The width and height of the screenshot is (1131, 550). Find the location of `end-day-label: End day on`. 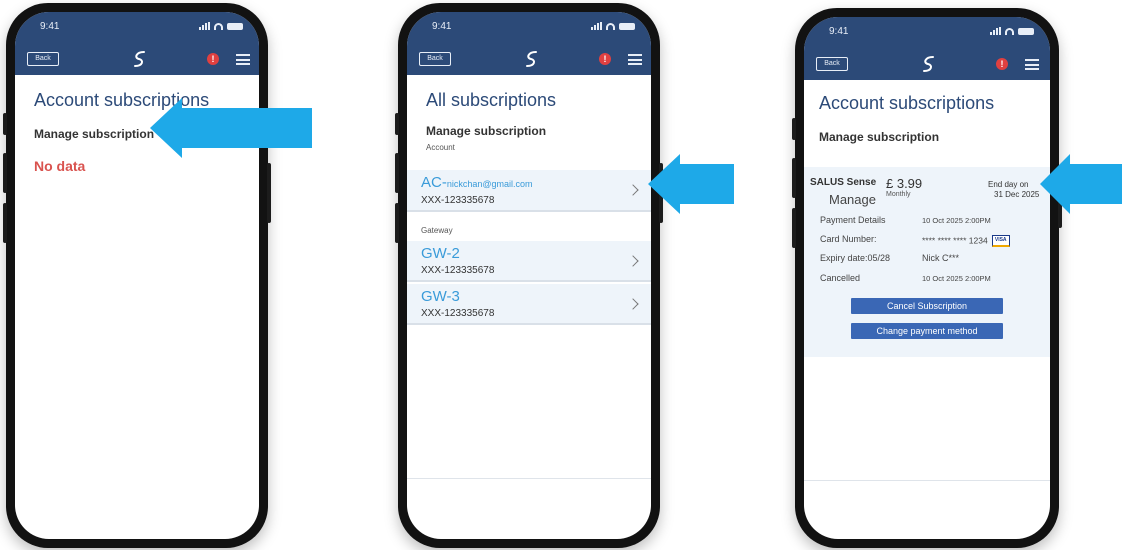

end-day-label: End day on is located at coordinates (1008, 184).